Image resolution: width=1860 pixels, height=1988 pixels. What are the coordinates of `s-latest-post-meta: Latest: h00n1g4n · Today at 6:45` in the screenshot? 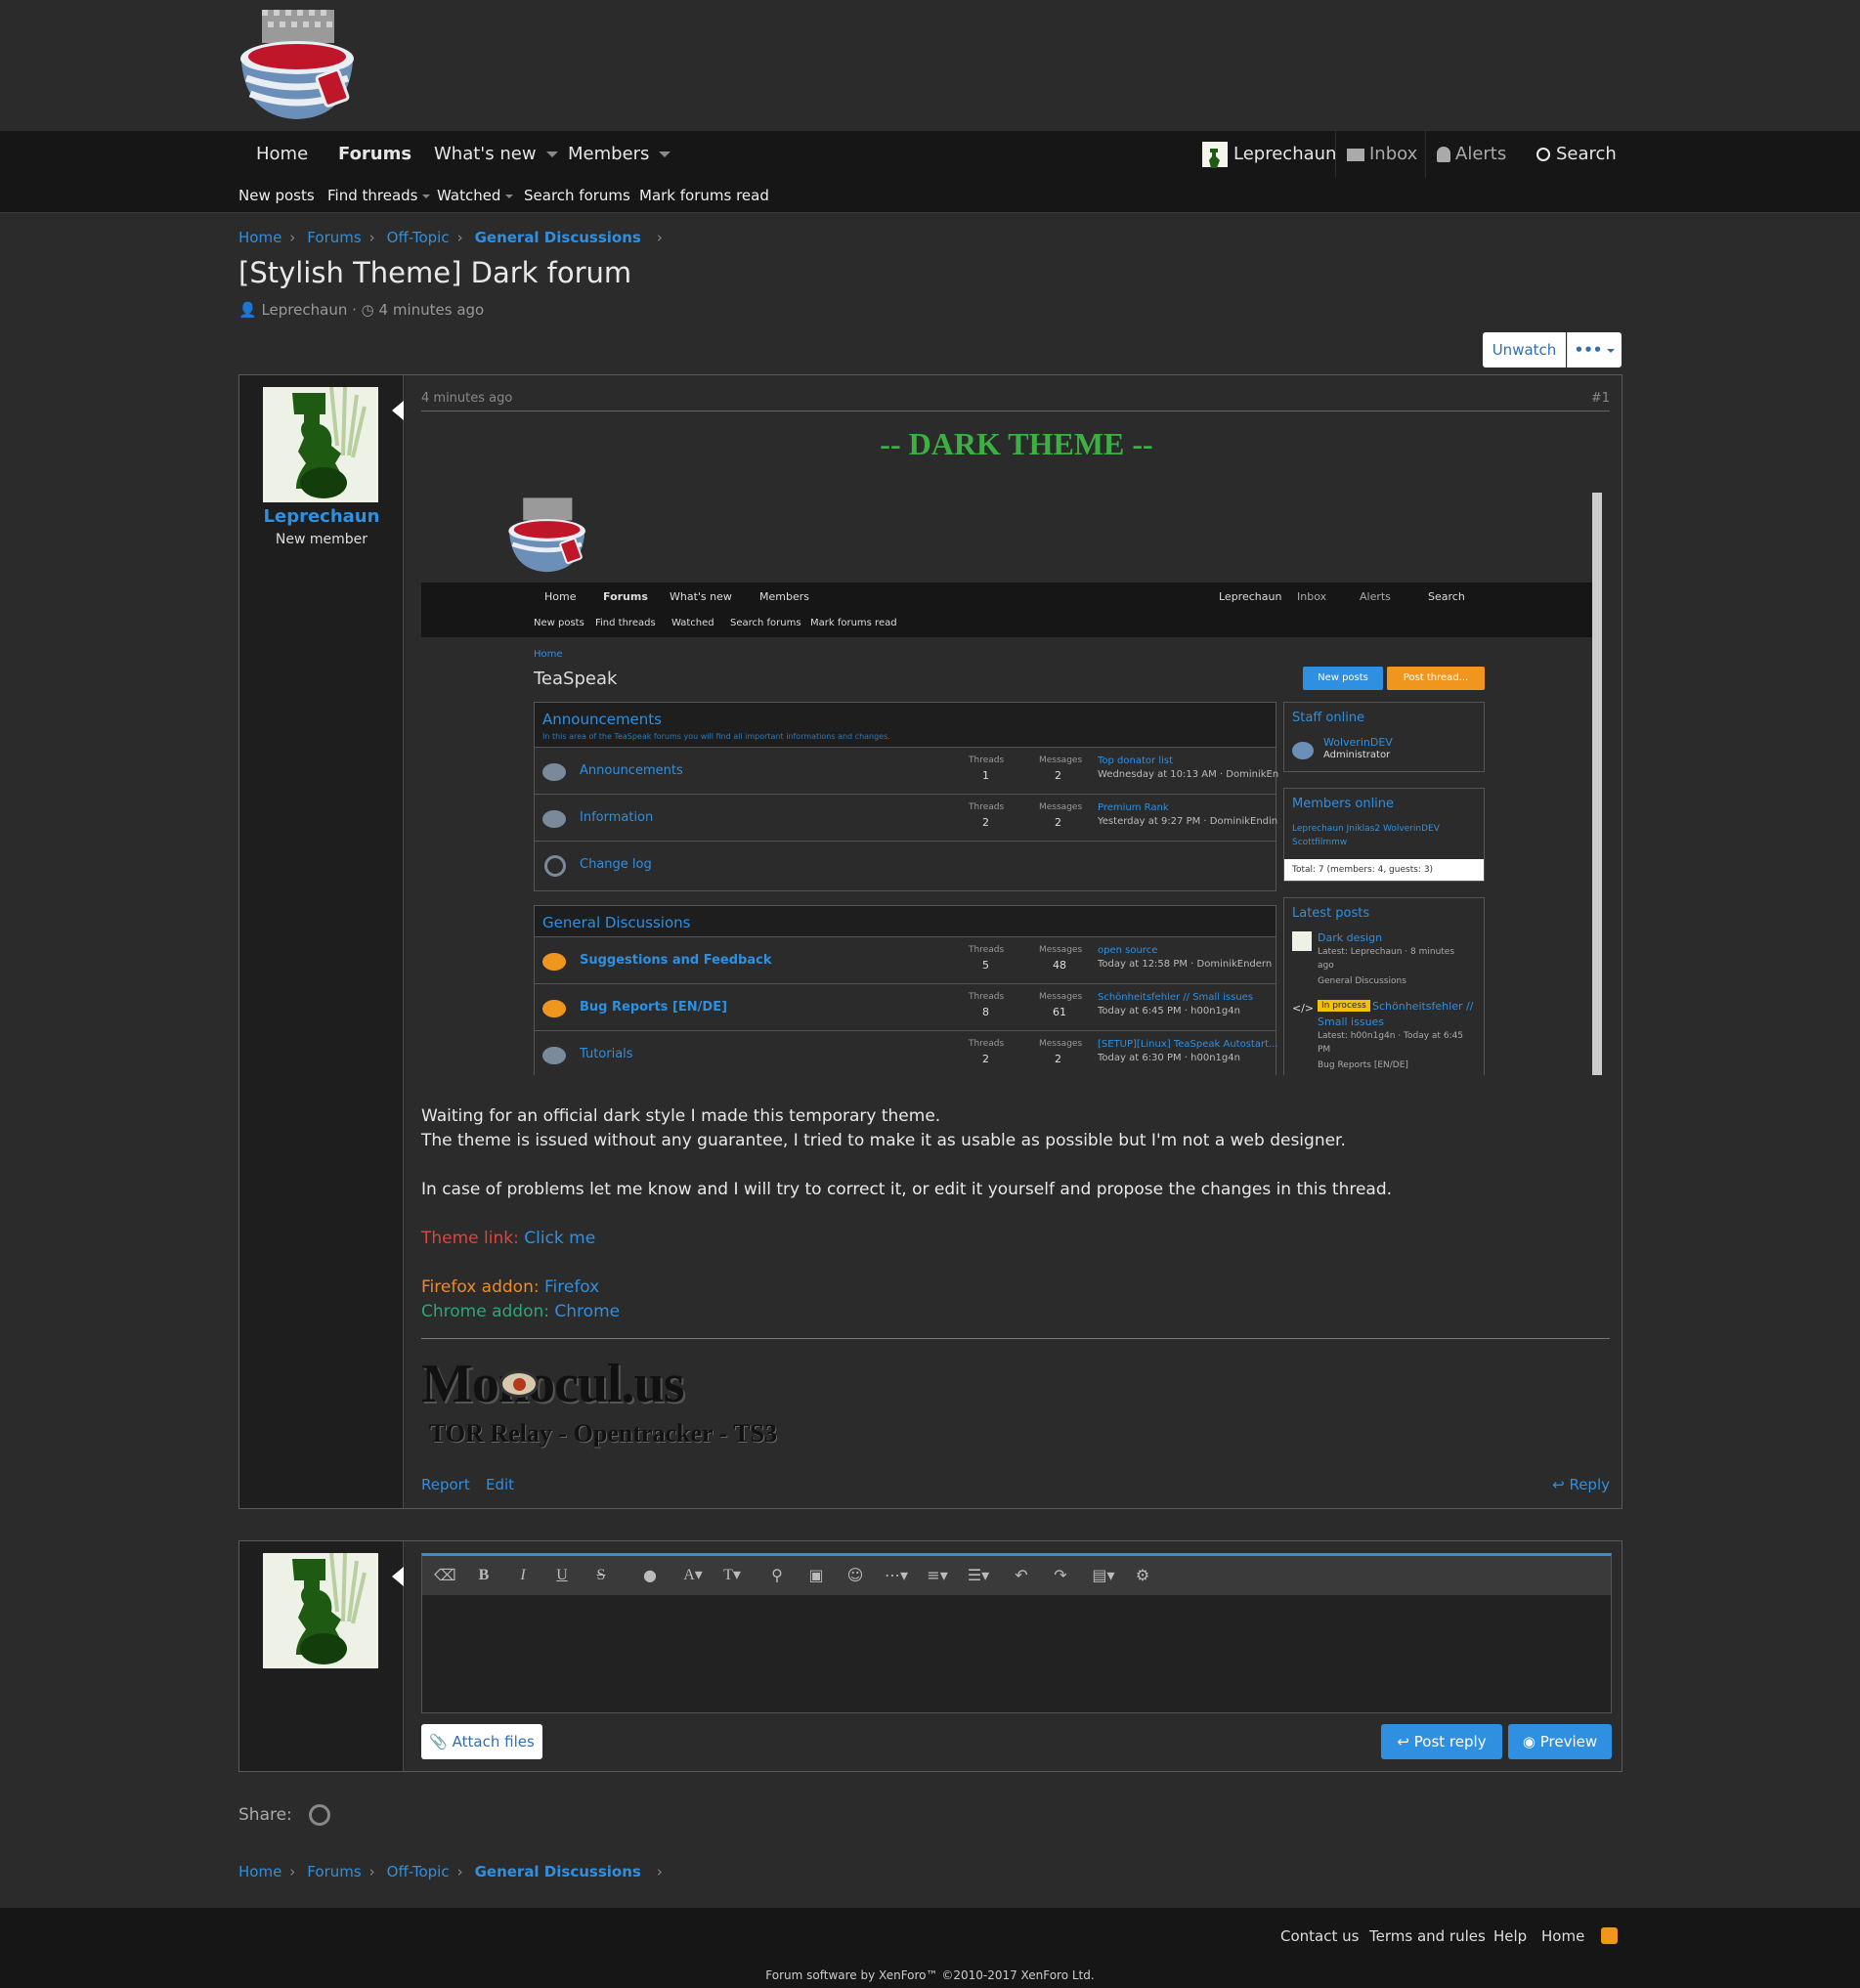 It's located at (1391, 1036).